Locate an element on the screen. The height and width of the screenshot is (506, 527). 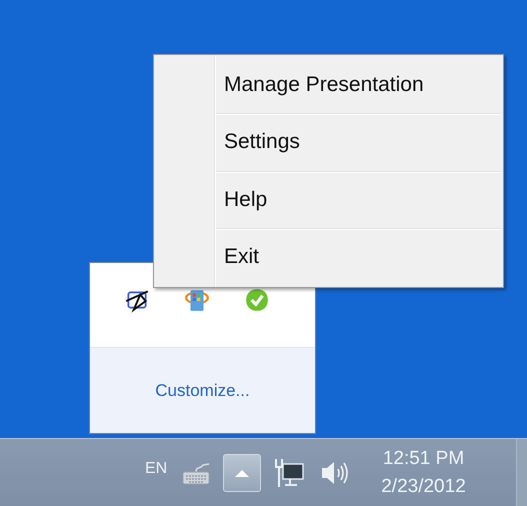
check-icon is located at coordinates (257, 300).